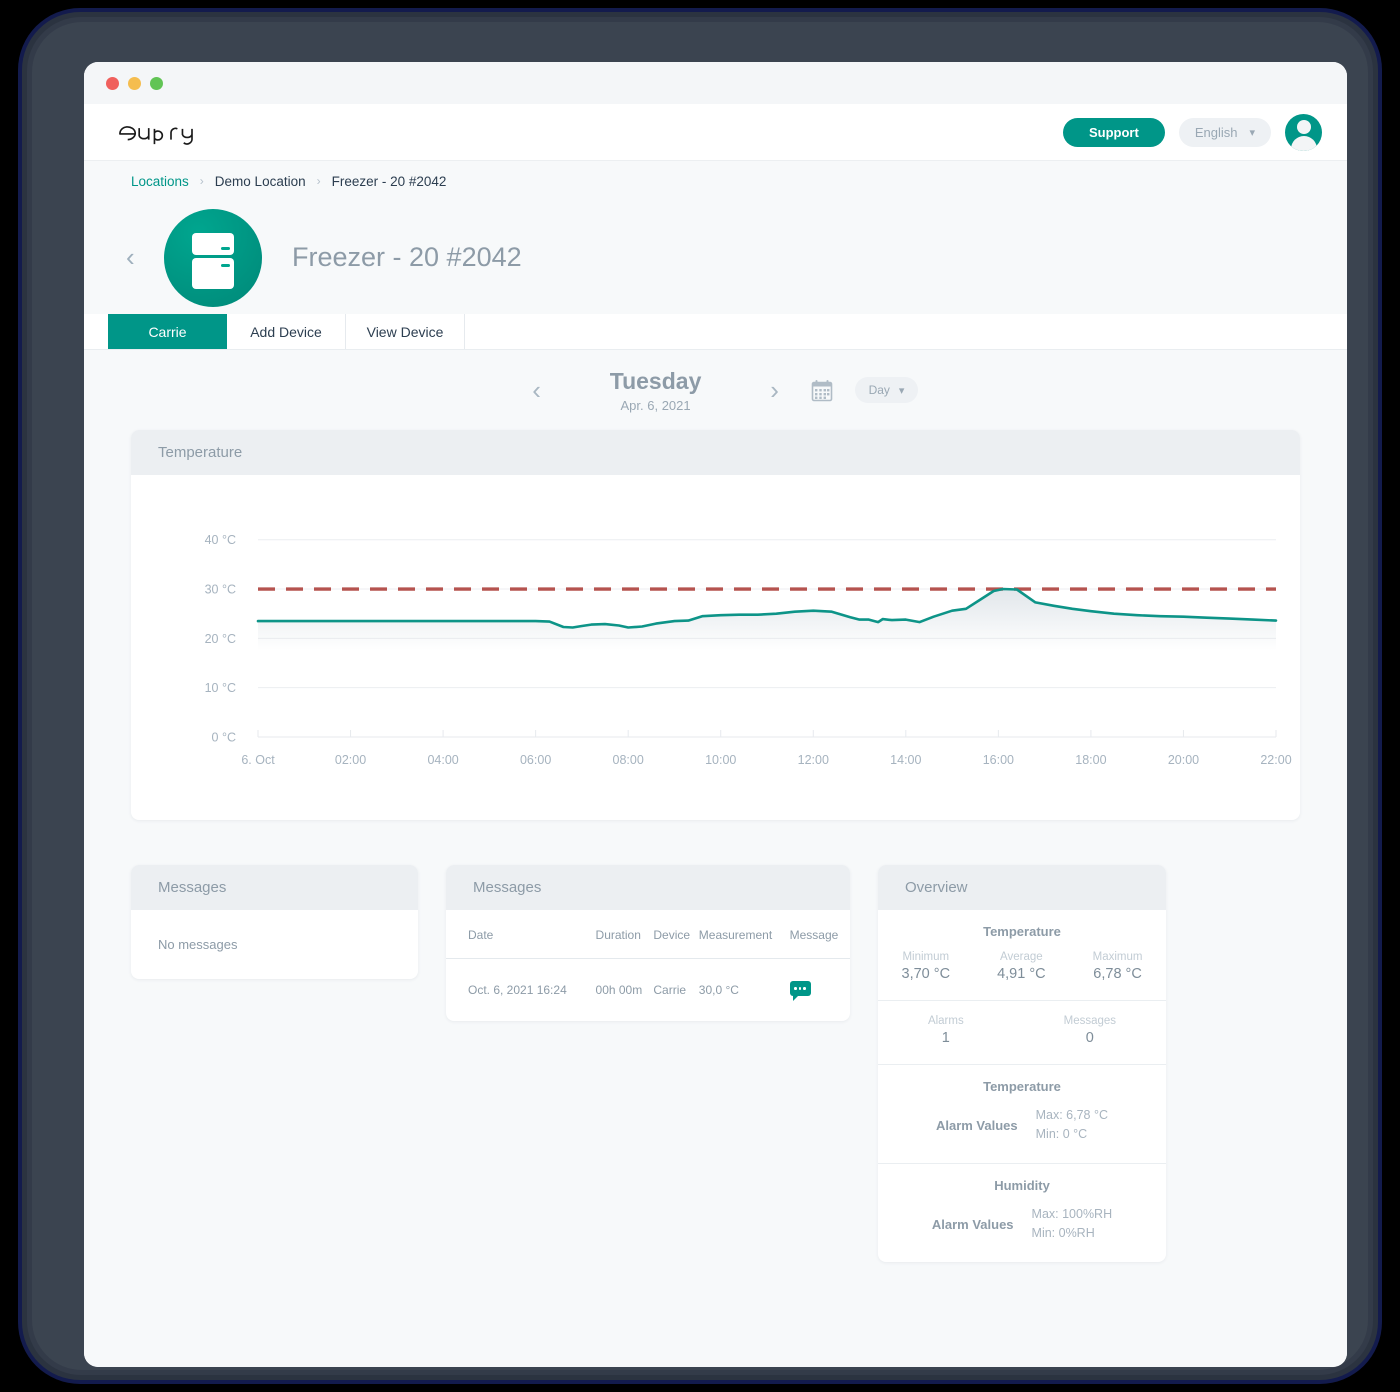 The width and height of the screenshot is (1400, 1392). Describe the element at coordinates (1072, 1224) in the screenshot. I see `humidity-alarm-range: Max: 100%RH Min: 0%RH` at that location.